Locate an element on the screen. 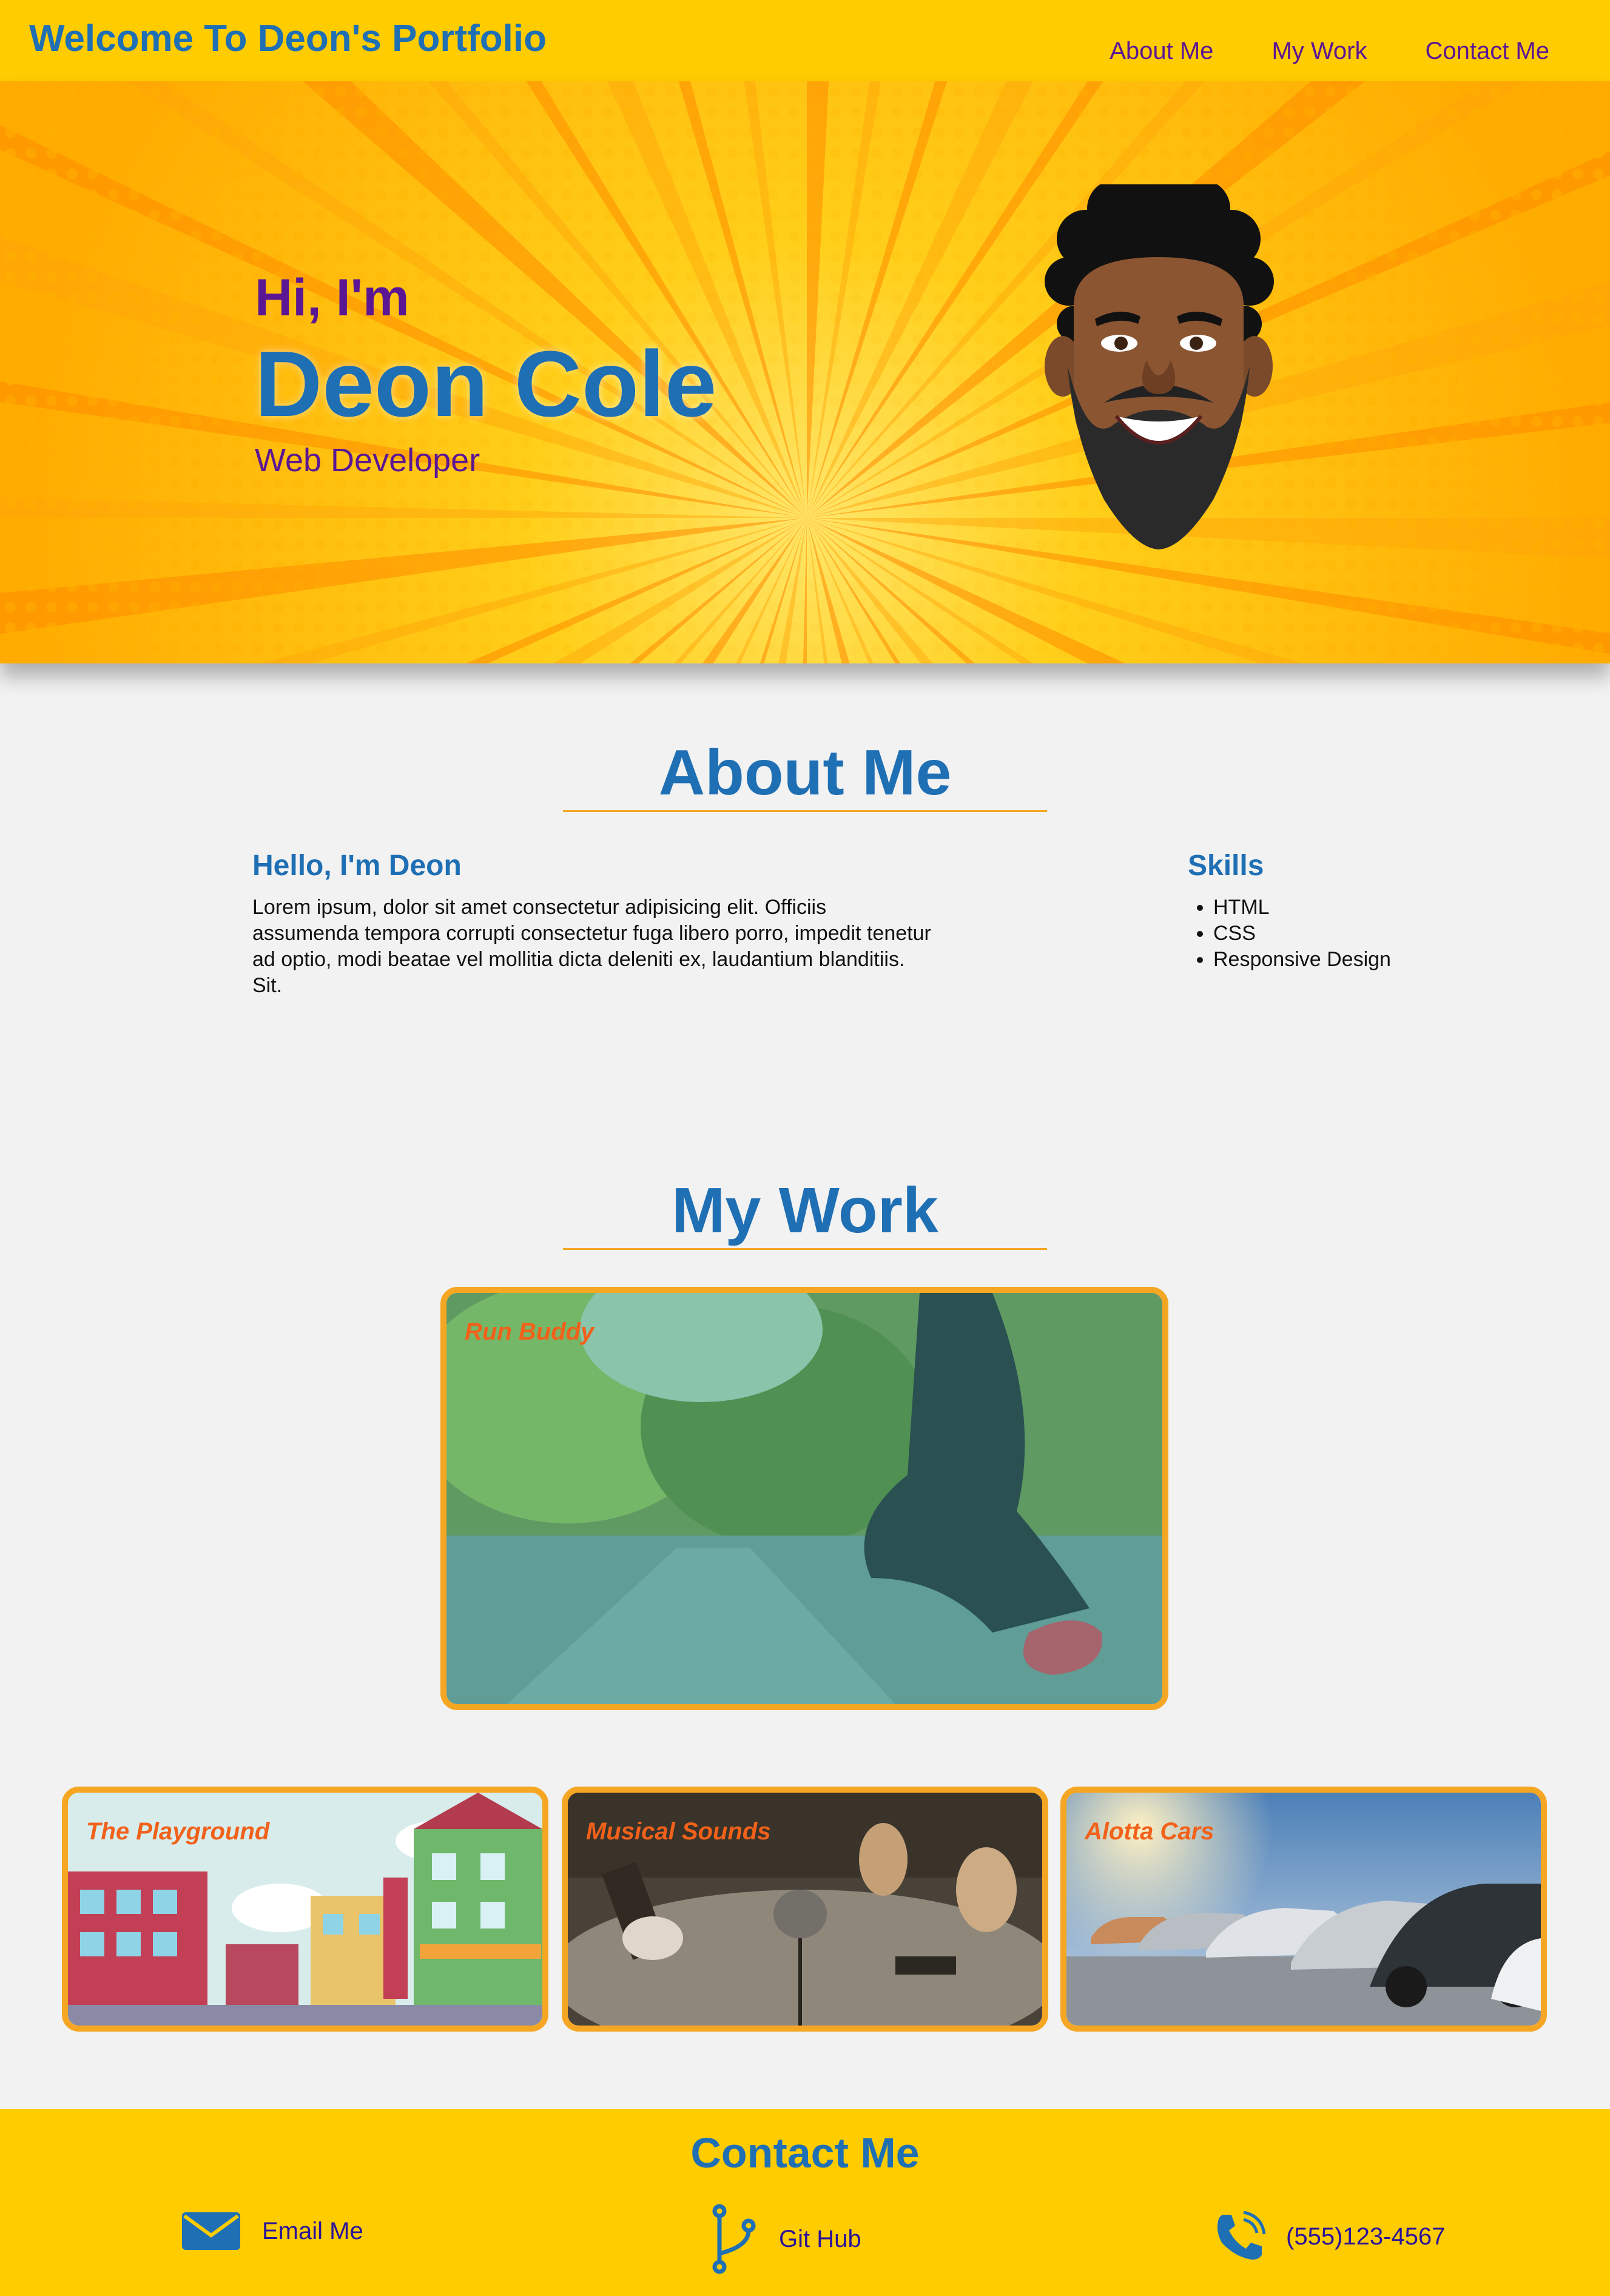 Image resolution: width=1610 pixels, height=2296 pixels. phone-icon is located at coordinates (1241, 2235).